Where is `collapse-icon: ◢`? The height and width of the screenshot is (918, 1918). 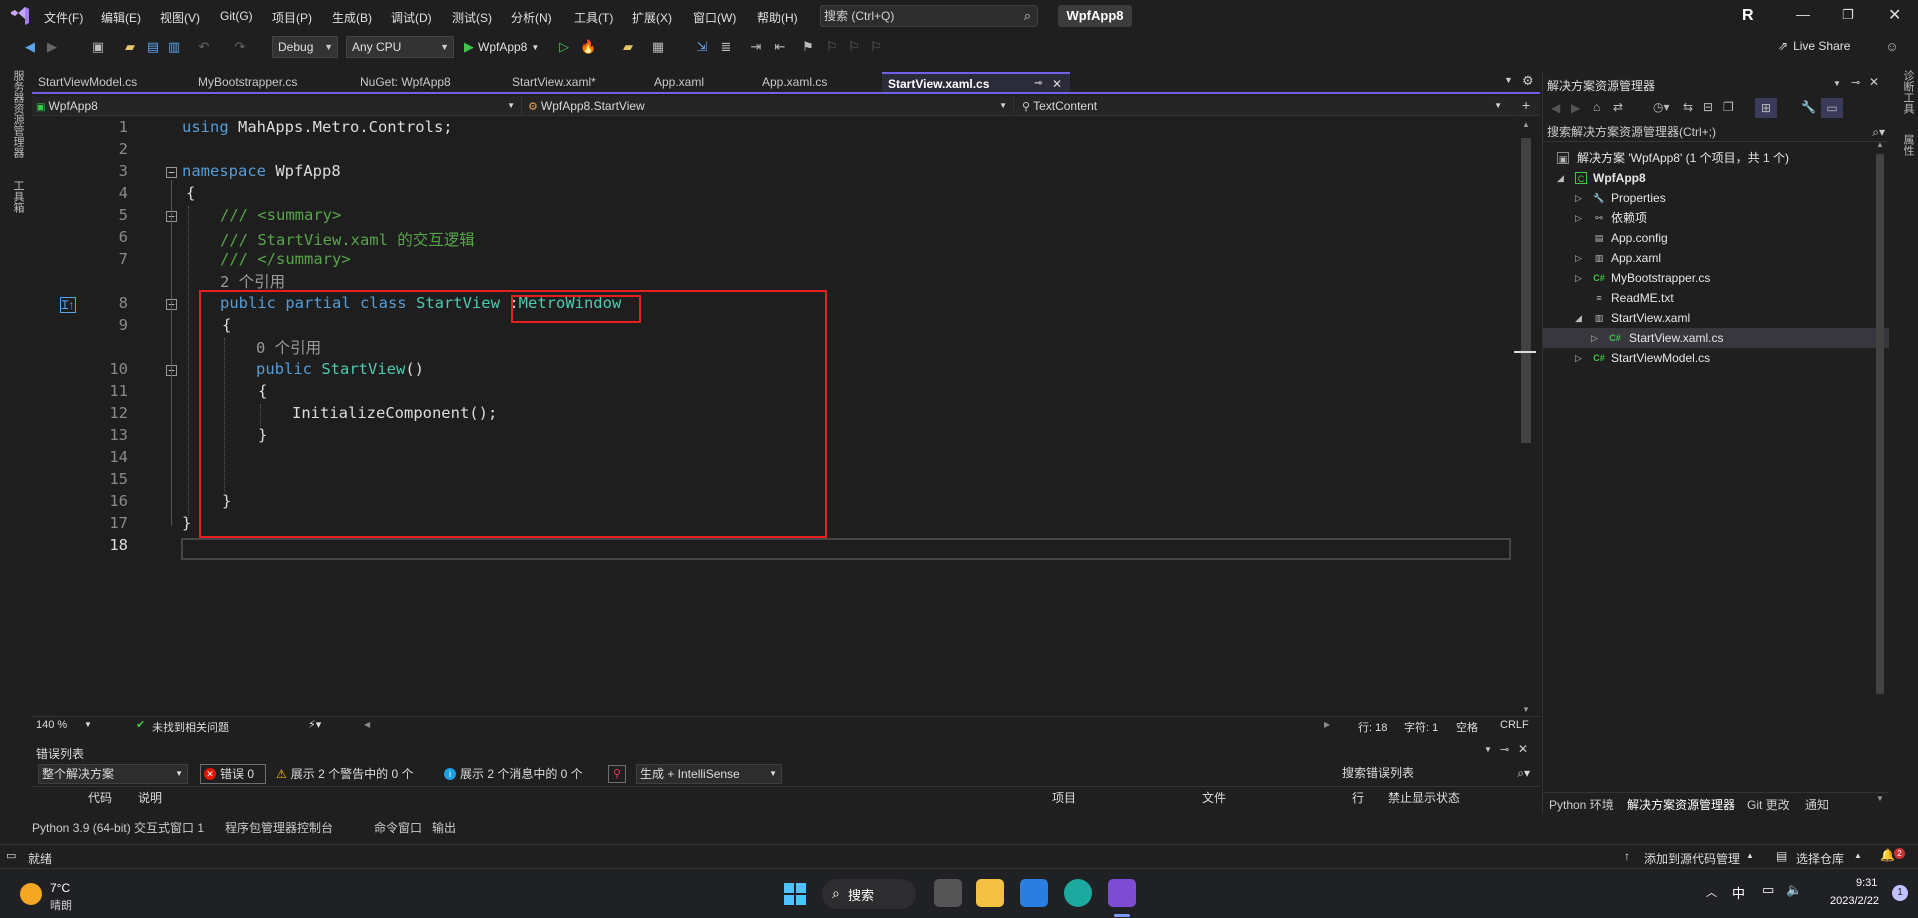 collapse-icon: ◢ is located at coordinates (1560, 178).